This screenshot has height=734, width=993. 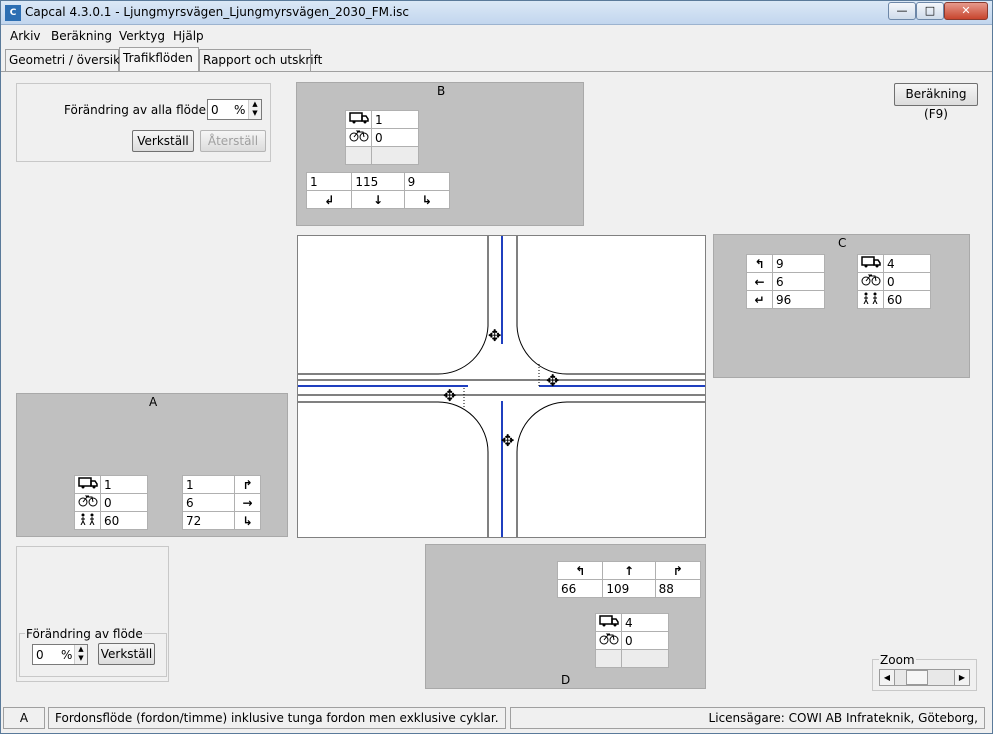 What do you see at coordinates (233, 141) in the screenshot?
I see `reset-all-button: Återställ` at bounding box center [233, 141].